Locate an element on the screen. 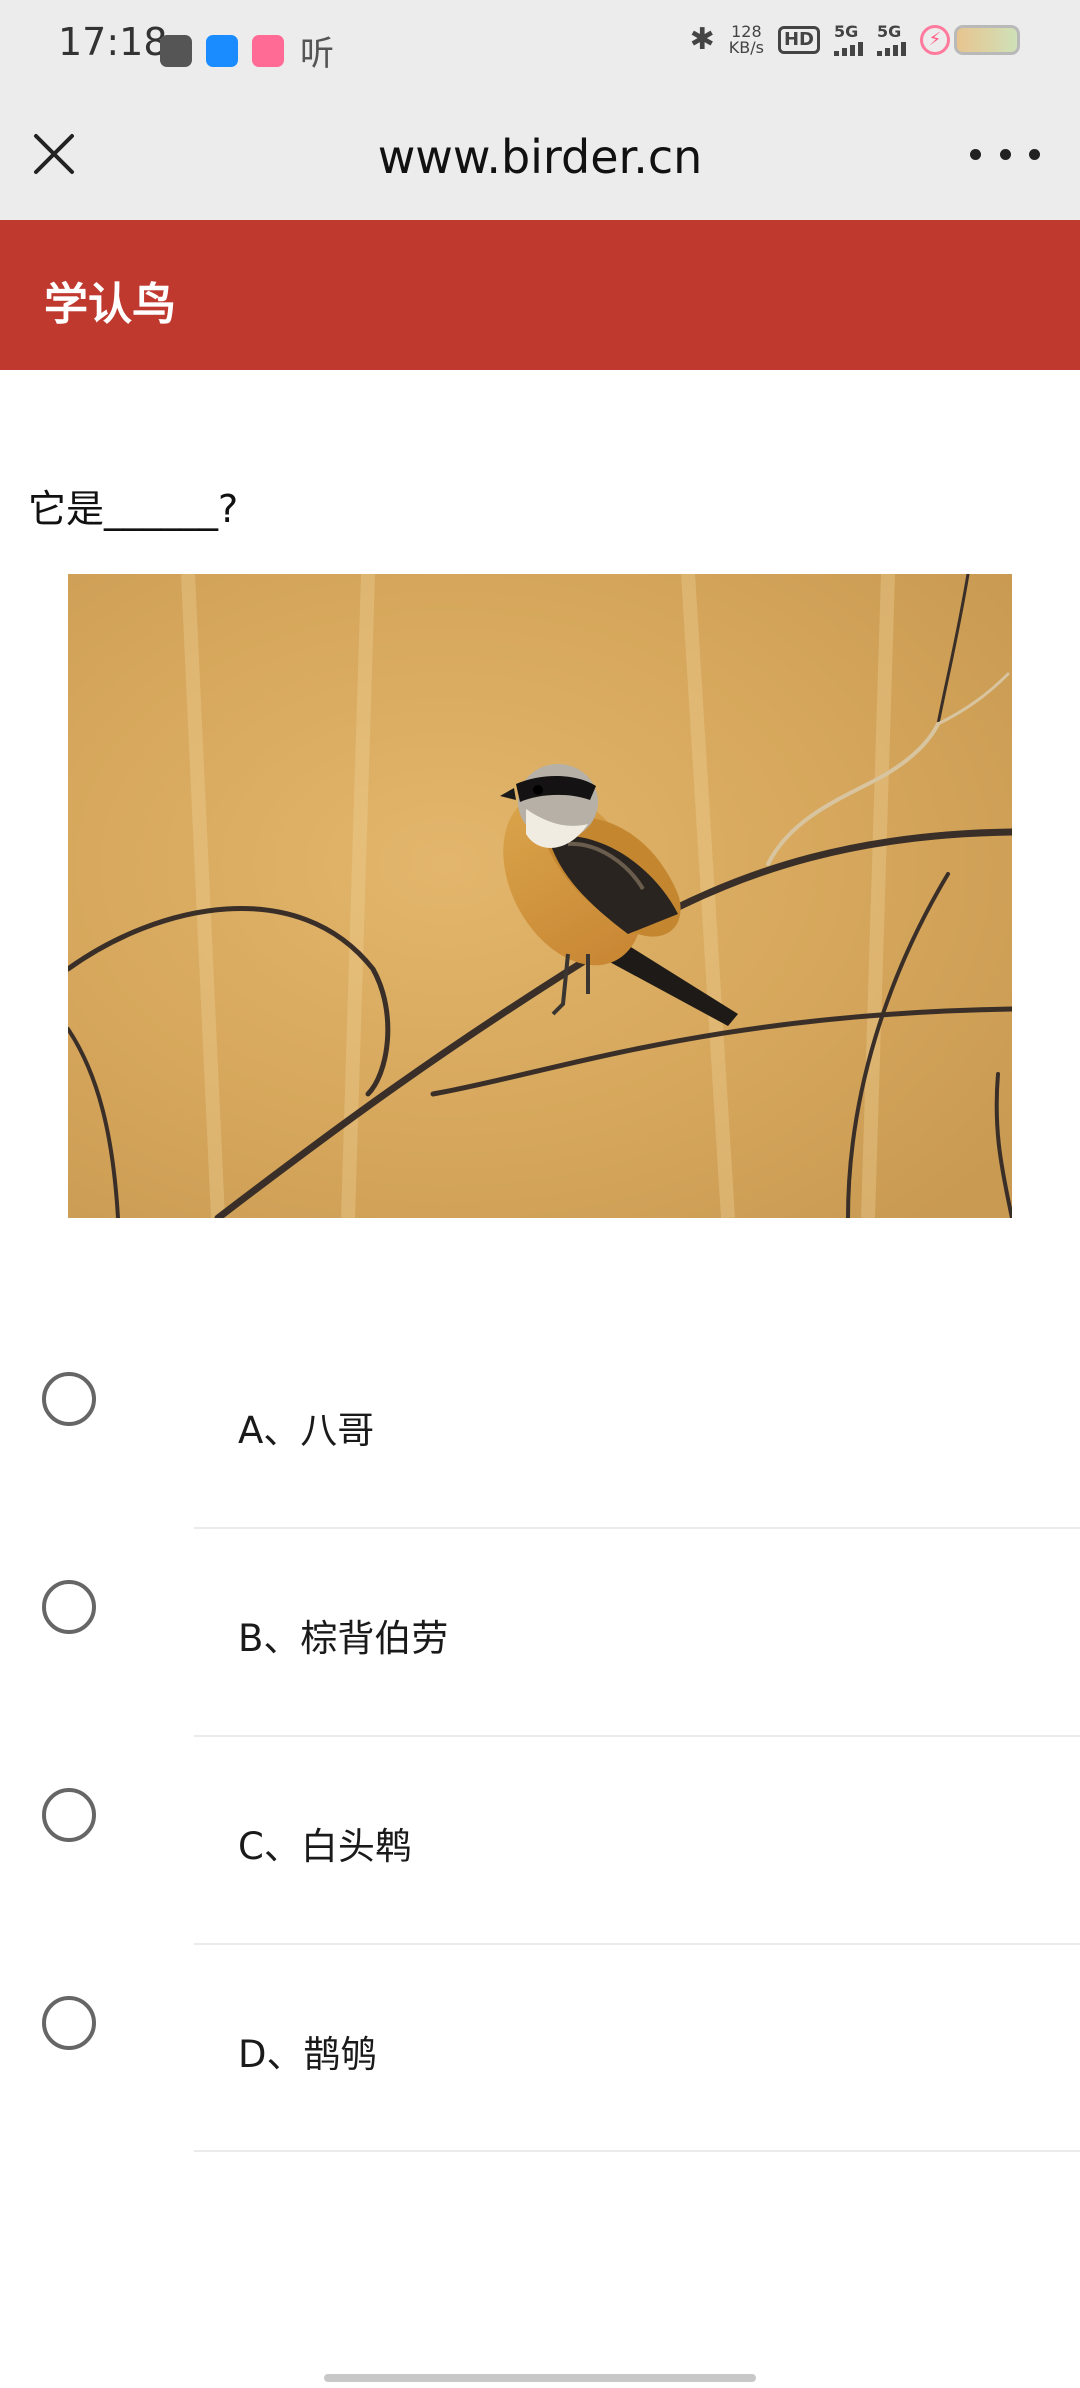  signal-sim1: 5G is located at coordinates (848, 38).